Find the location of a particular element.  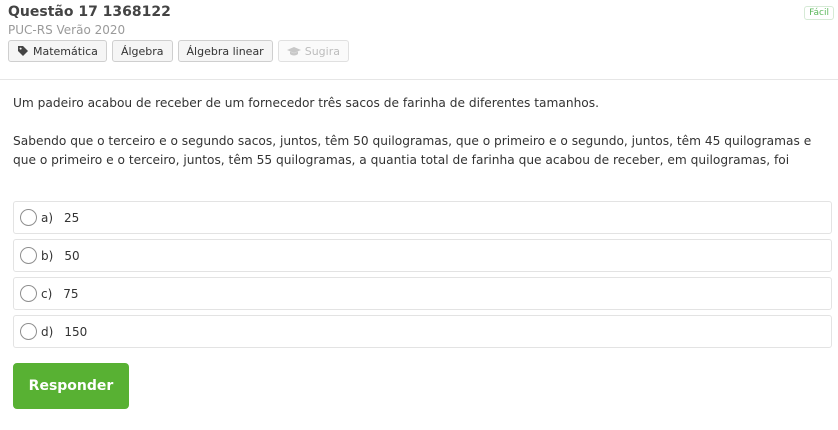

option-value: 25 is located at coordinates (72, 217).